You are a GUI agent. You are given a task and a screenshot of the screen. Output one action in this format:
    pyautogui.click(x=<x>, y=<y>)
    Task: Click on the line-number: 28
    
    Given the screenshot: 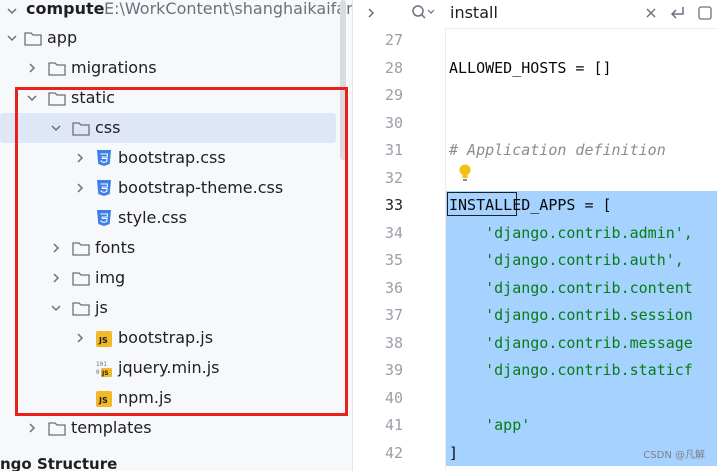 What is the action you would take?
    pyautogui.click(x=393, y=68)
    